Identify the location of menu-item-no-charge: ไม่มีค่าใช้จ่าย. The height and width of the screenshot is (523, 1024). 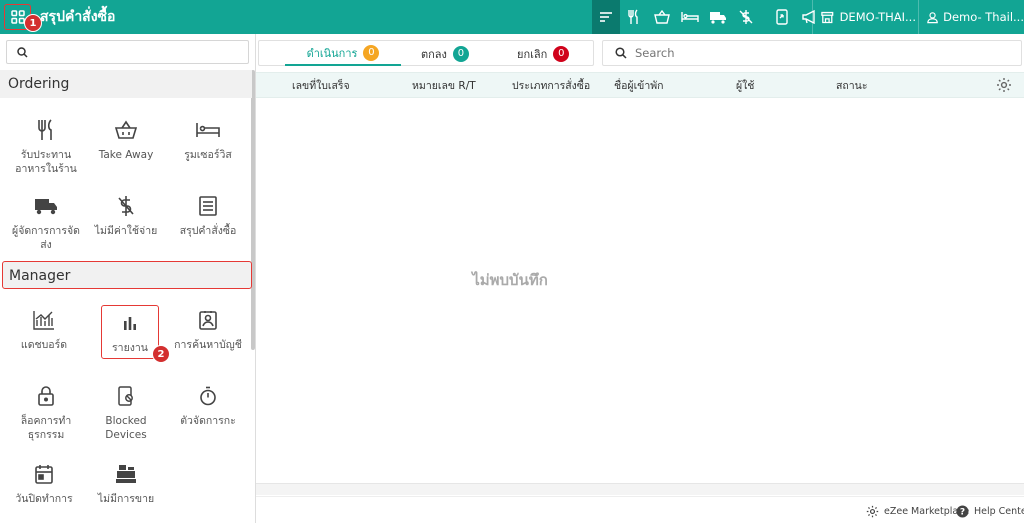
(126, 216).